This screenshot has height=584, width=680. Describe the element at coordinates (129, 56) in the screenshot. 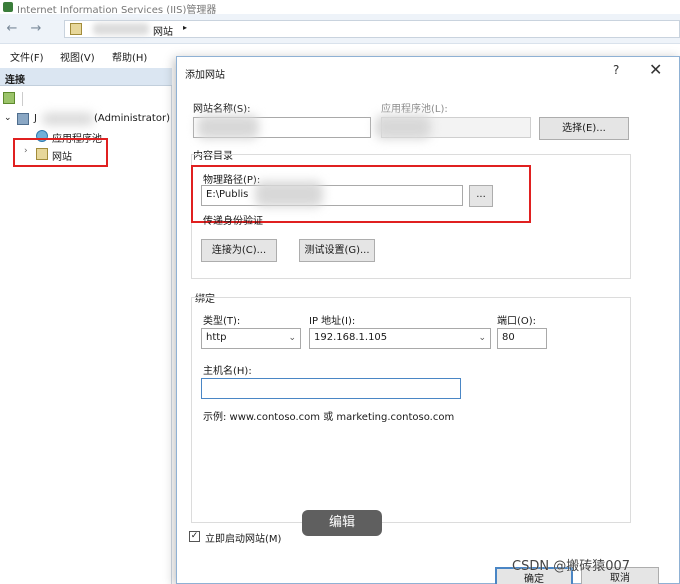

I see `menu-help: 帮助(H)` at that location.